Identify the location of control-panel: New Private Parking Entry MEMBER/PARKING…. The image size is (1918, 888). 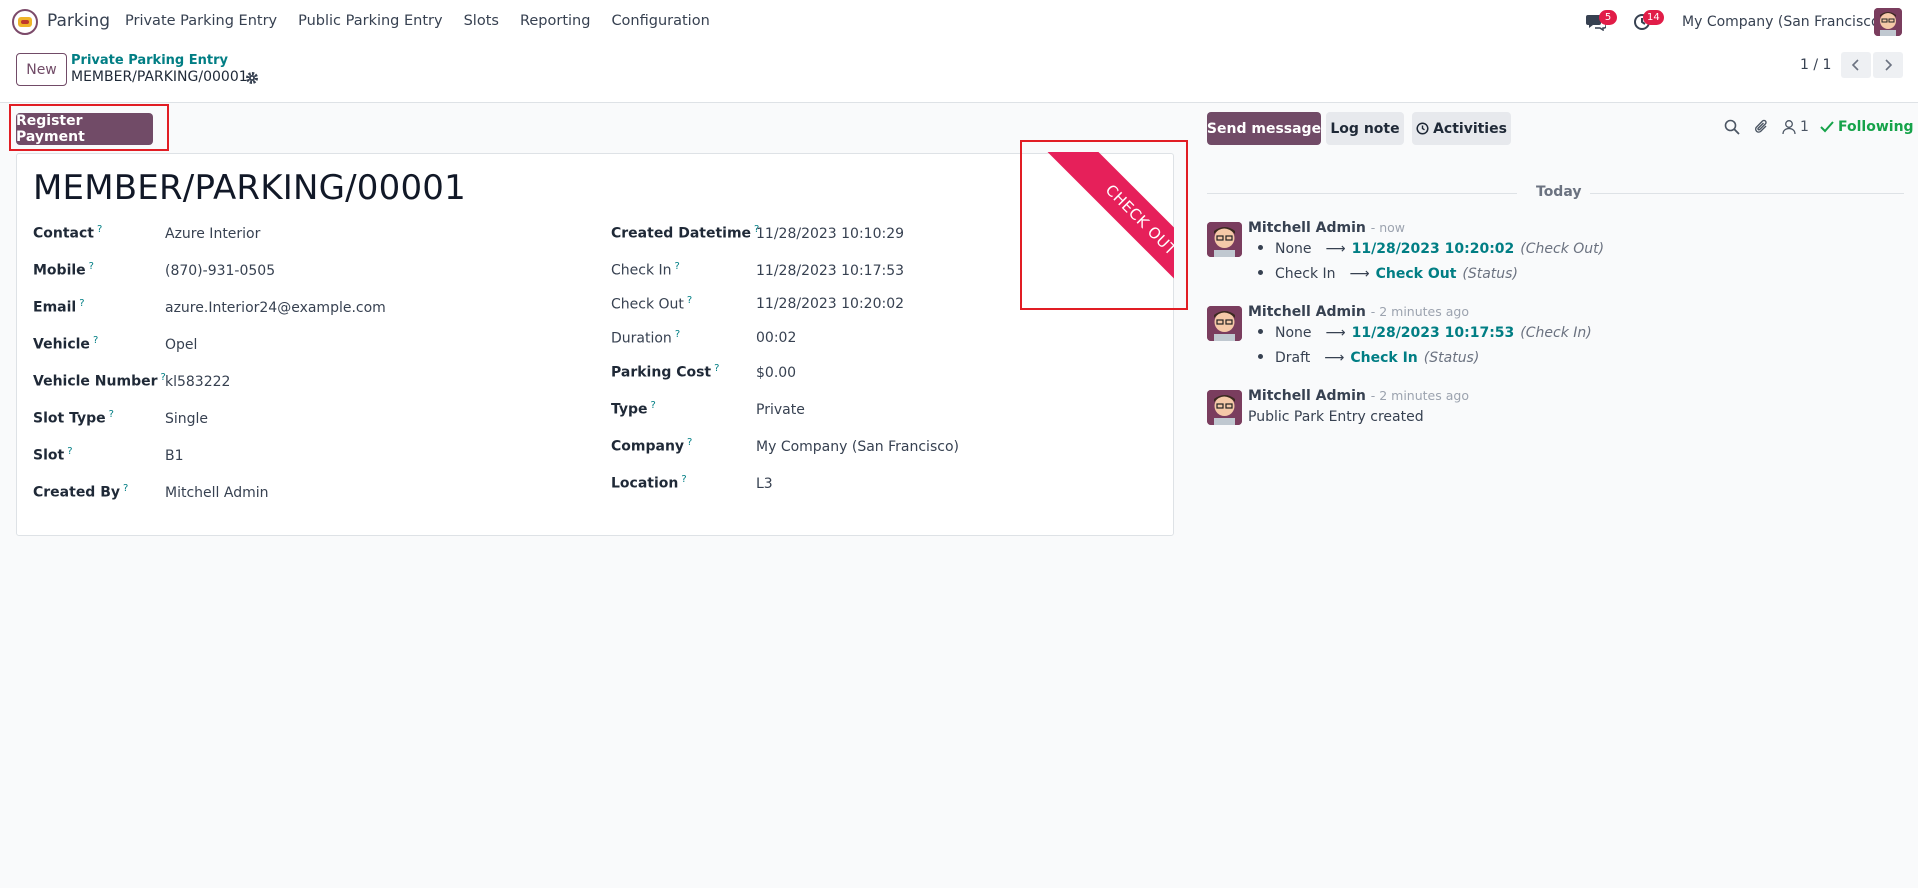
(959, 73).